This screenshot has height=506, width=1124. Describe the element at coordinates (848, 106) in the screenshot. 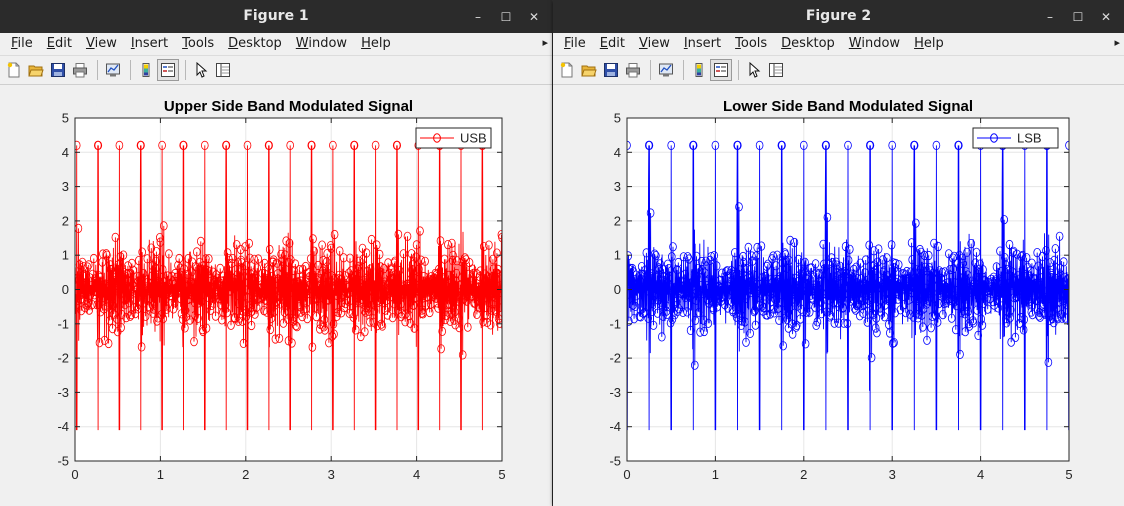

I see `chart-title: Lower Side Band Modulated Signal` at that location.